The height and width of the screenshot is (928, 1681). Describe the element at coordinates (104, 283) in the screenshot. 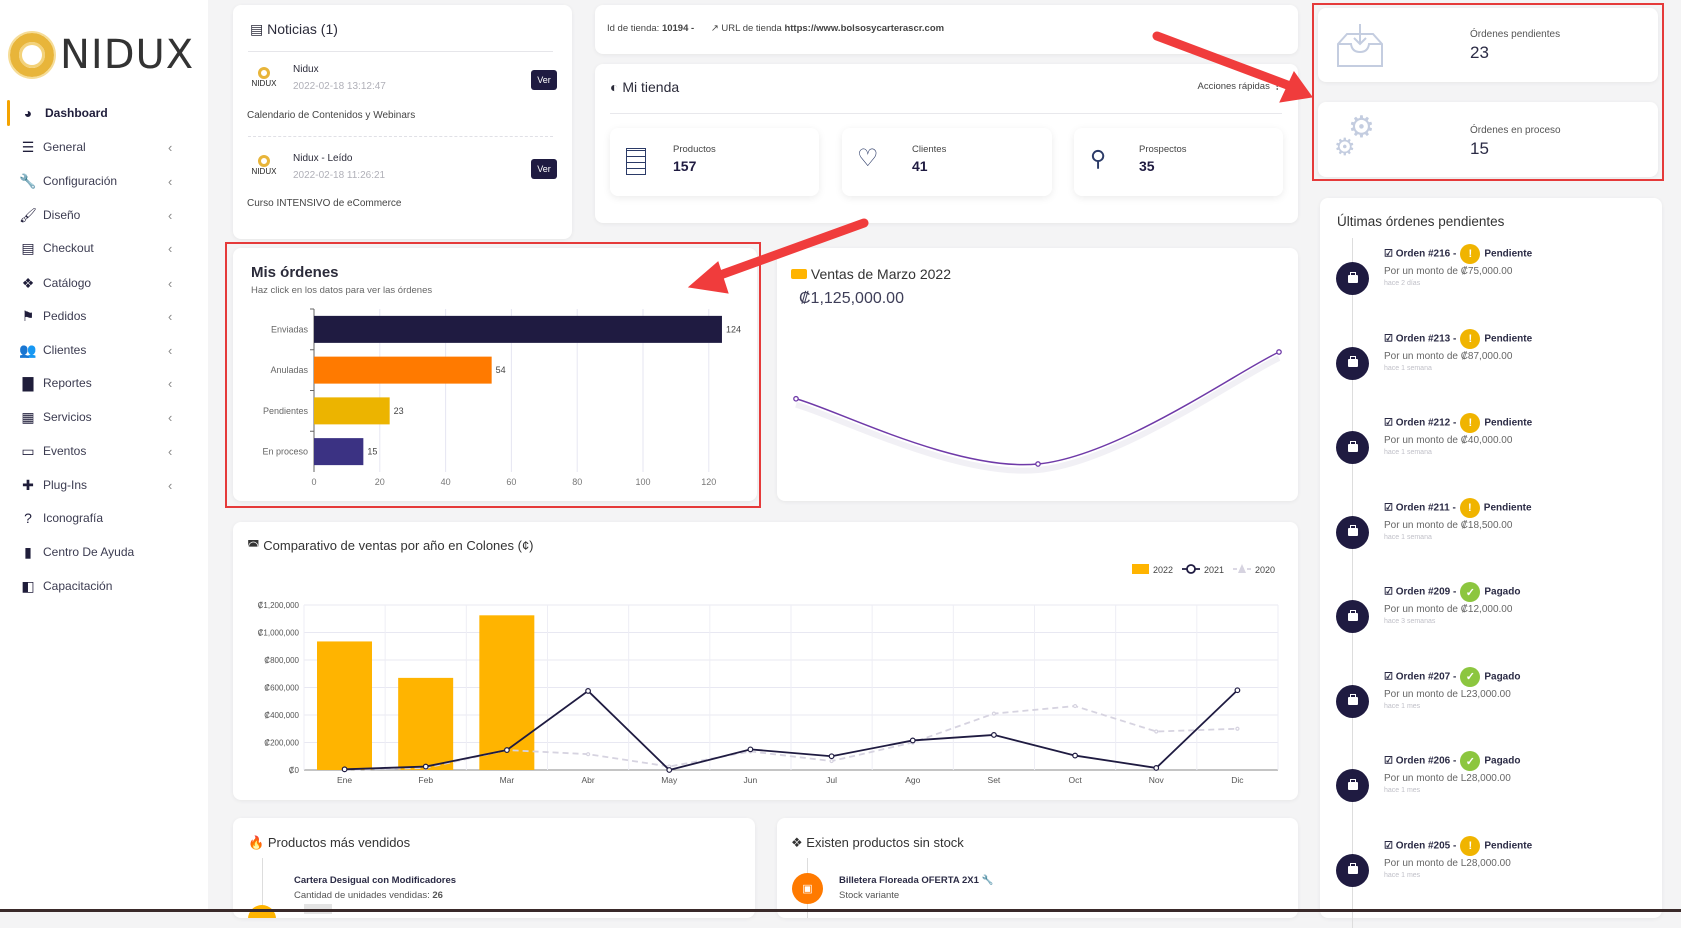

I see `sidebar-item-cat-logo: ❖ Catálogo ‹` at that location.